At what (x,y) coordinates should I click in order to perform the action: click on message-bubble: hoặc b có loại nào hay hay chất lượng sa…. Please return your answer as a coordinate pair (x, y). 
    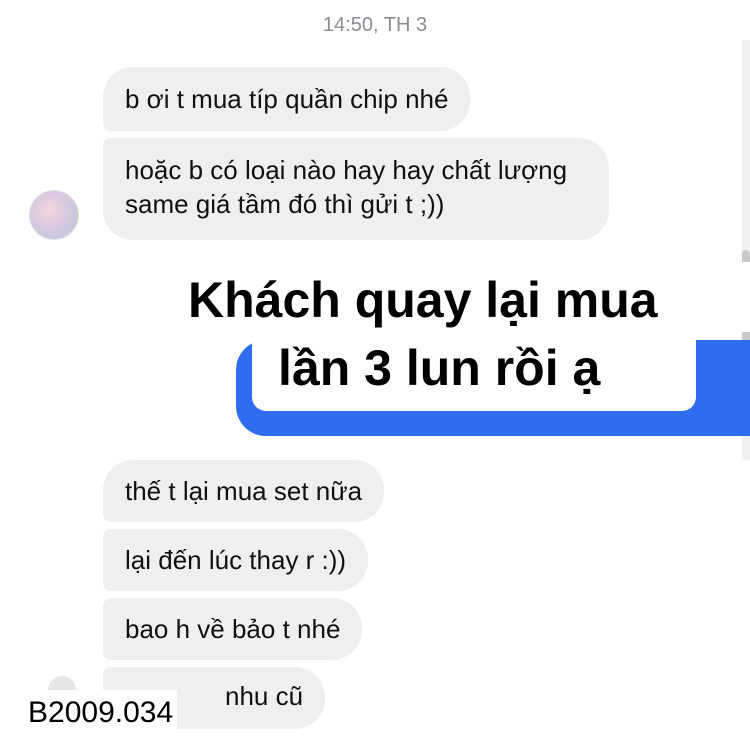
    Looking at the image, I should click on (356, 189).